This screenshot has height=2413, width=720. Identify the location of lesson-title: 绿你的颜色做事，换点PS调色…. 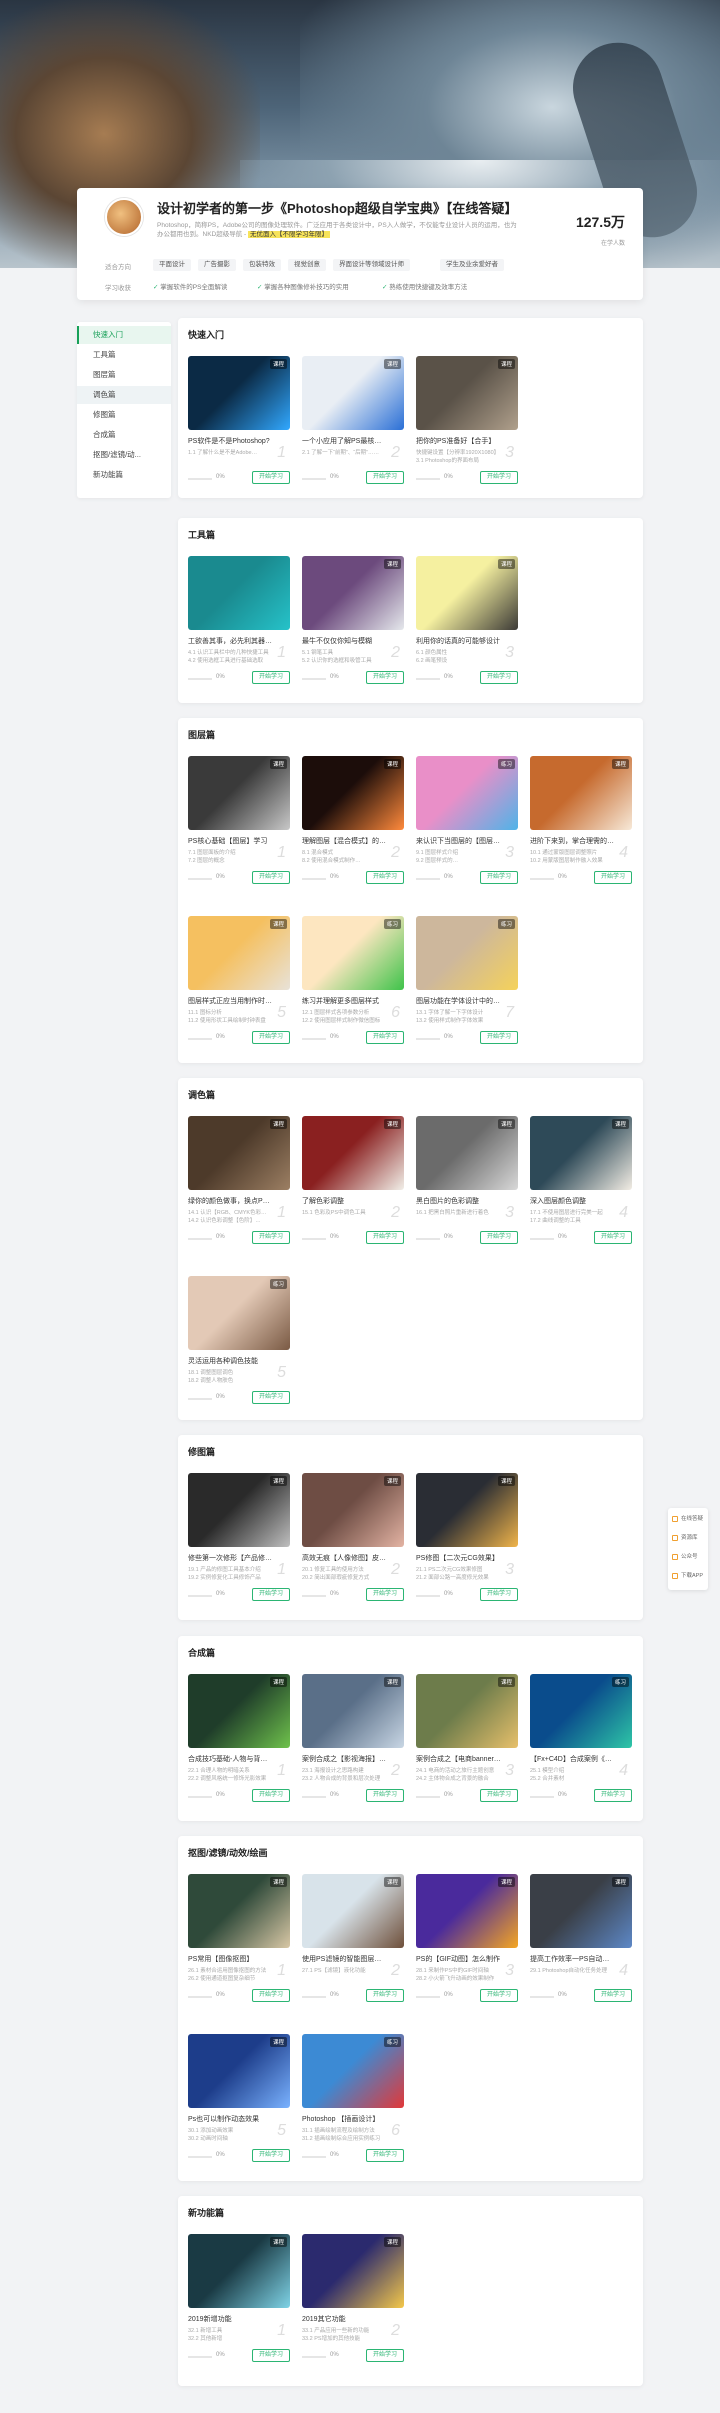
(231, 1201).